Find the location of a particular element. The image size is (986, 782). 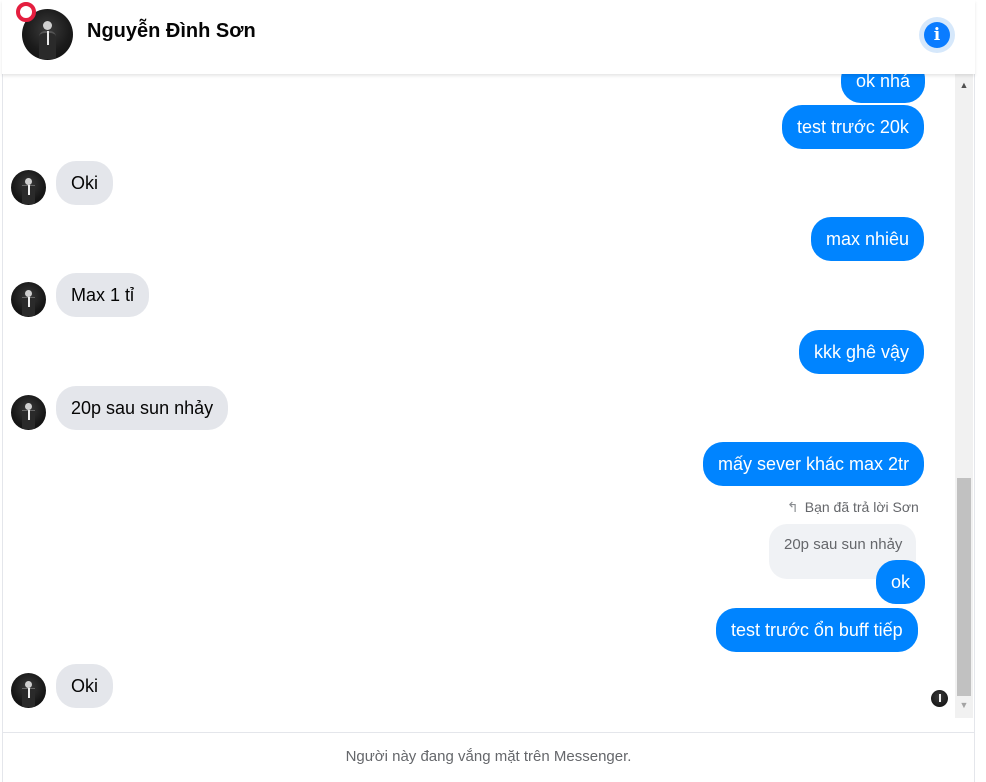

scrollbar: ▲ ▼ is located at coordinates (964, 396).